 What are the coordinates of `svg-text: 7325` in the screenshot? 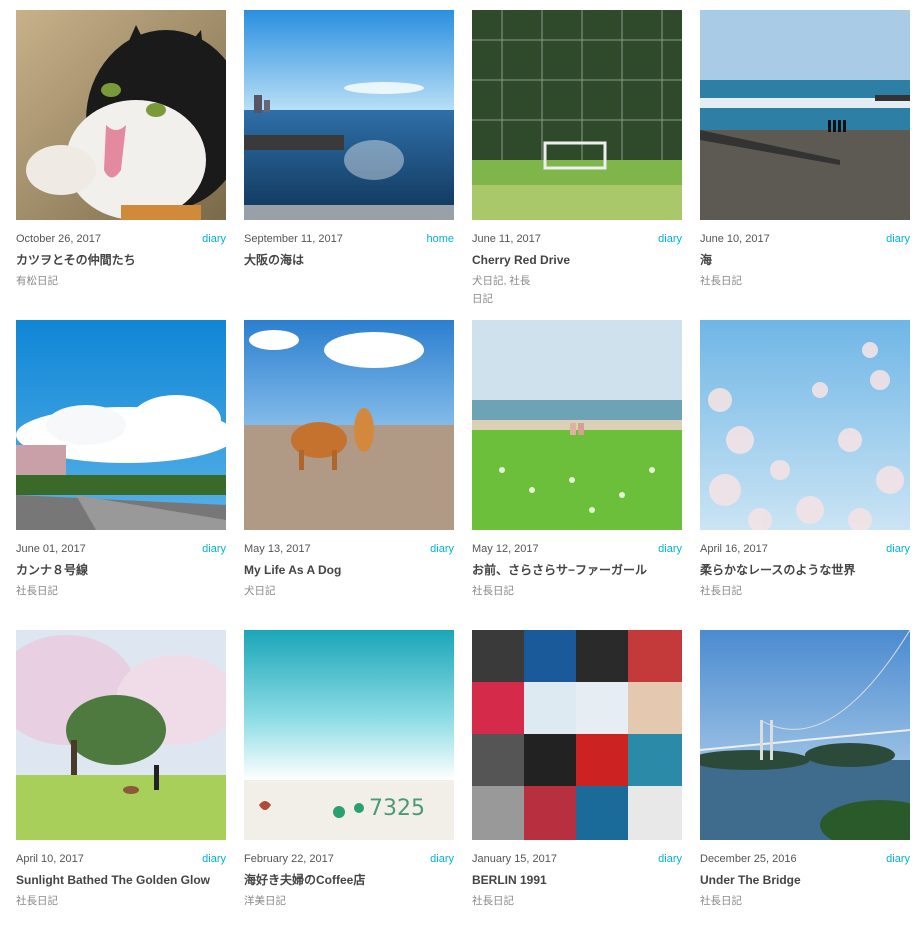 It's located at (397, 808).